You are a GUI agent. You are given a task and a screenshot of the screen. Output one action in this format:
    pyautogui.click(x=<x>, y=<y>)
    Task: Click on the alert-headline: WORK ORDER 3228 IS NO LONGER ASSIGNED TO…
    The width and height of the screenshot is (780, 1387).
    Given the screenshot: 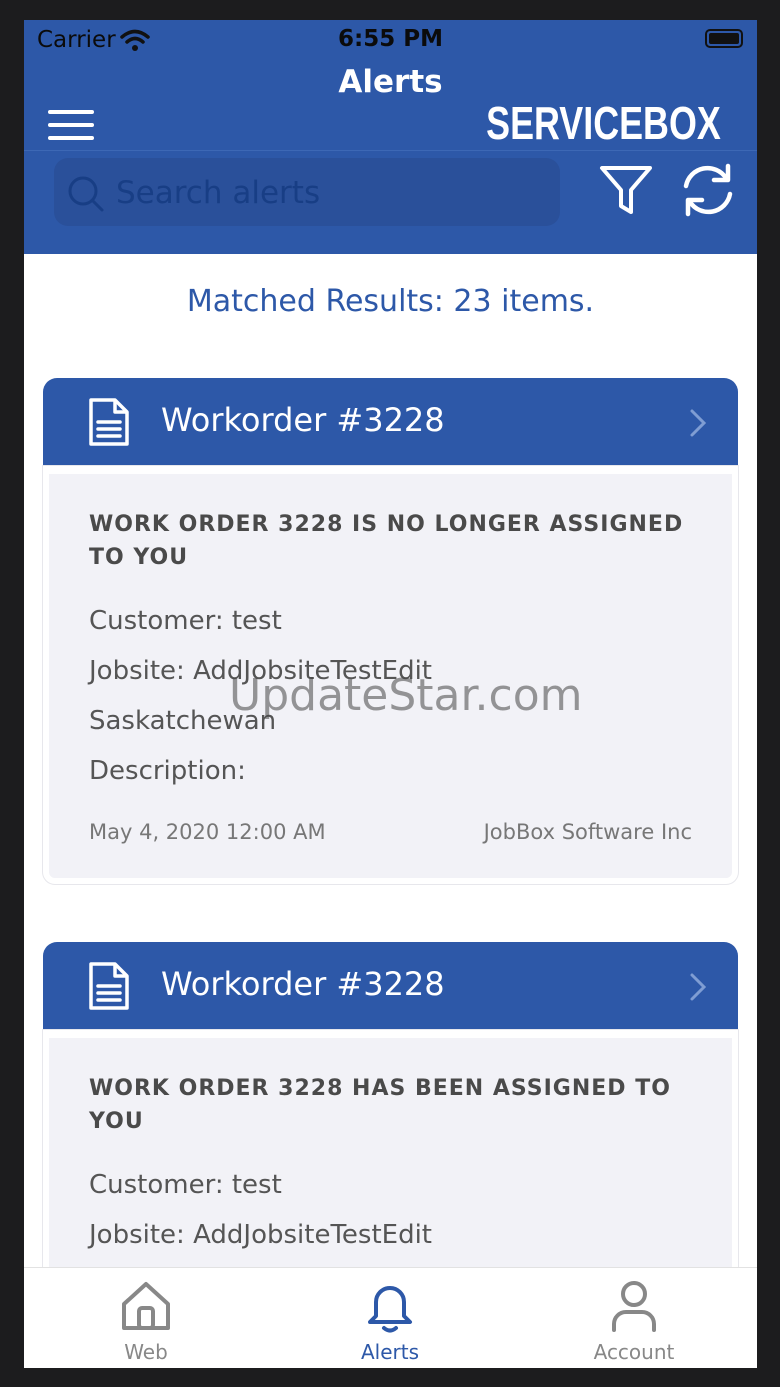 What is the action you would take?
    pyautogui.click(x=386, y=541)
    